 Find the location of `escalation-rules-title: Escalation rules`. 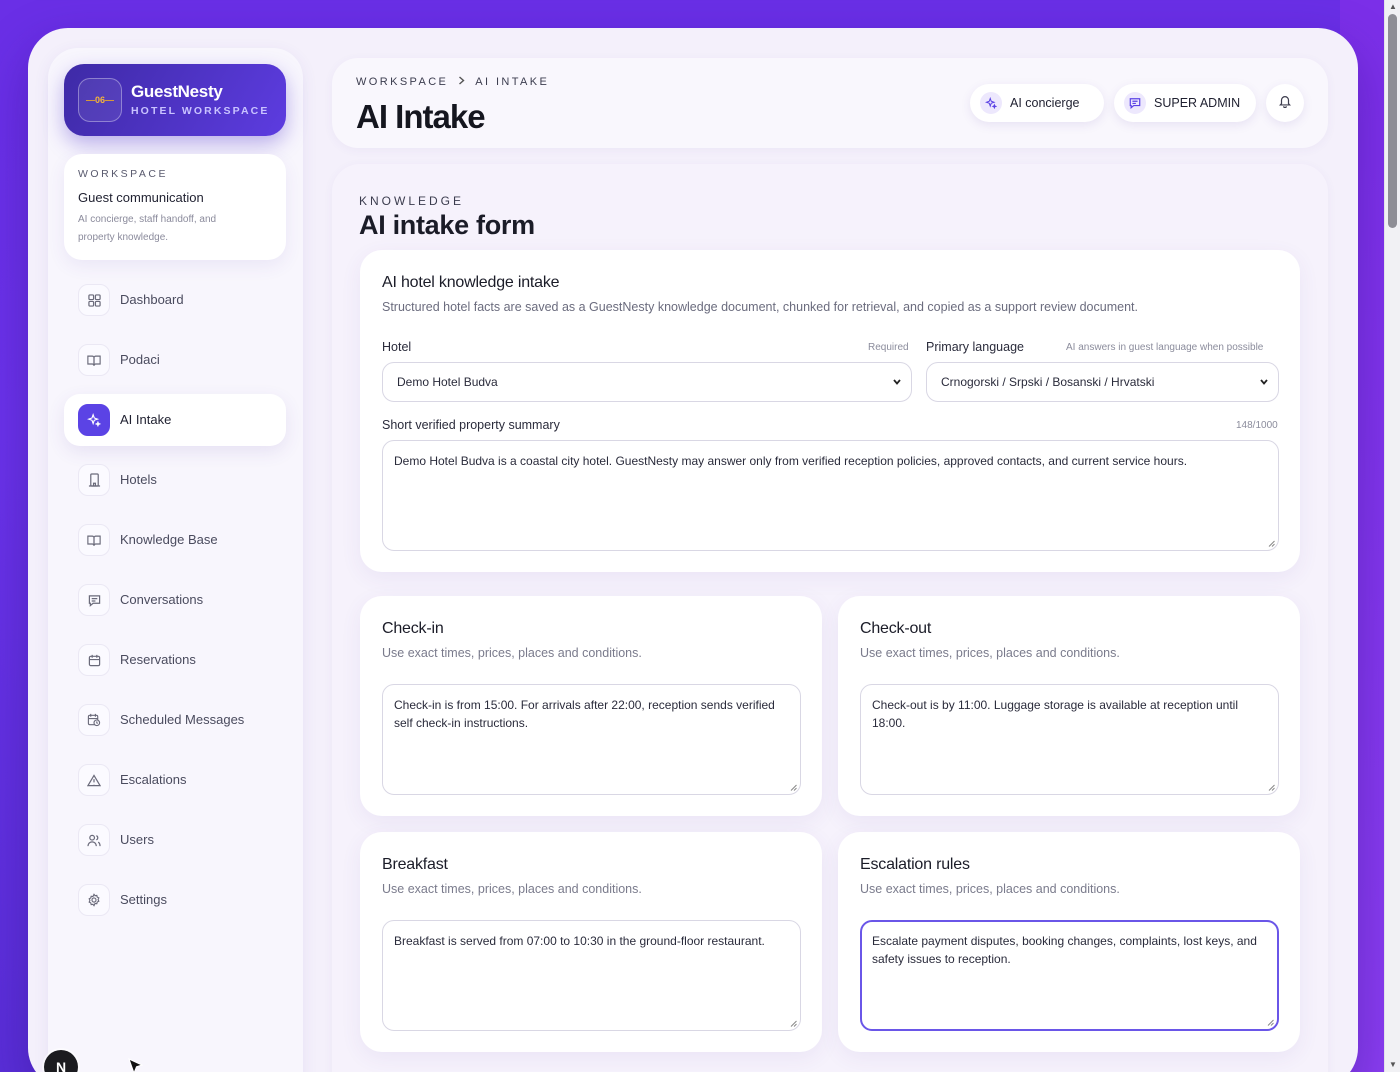

escalation-rules-title: Escalation rules is located at coordinates (915, 864).